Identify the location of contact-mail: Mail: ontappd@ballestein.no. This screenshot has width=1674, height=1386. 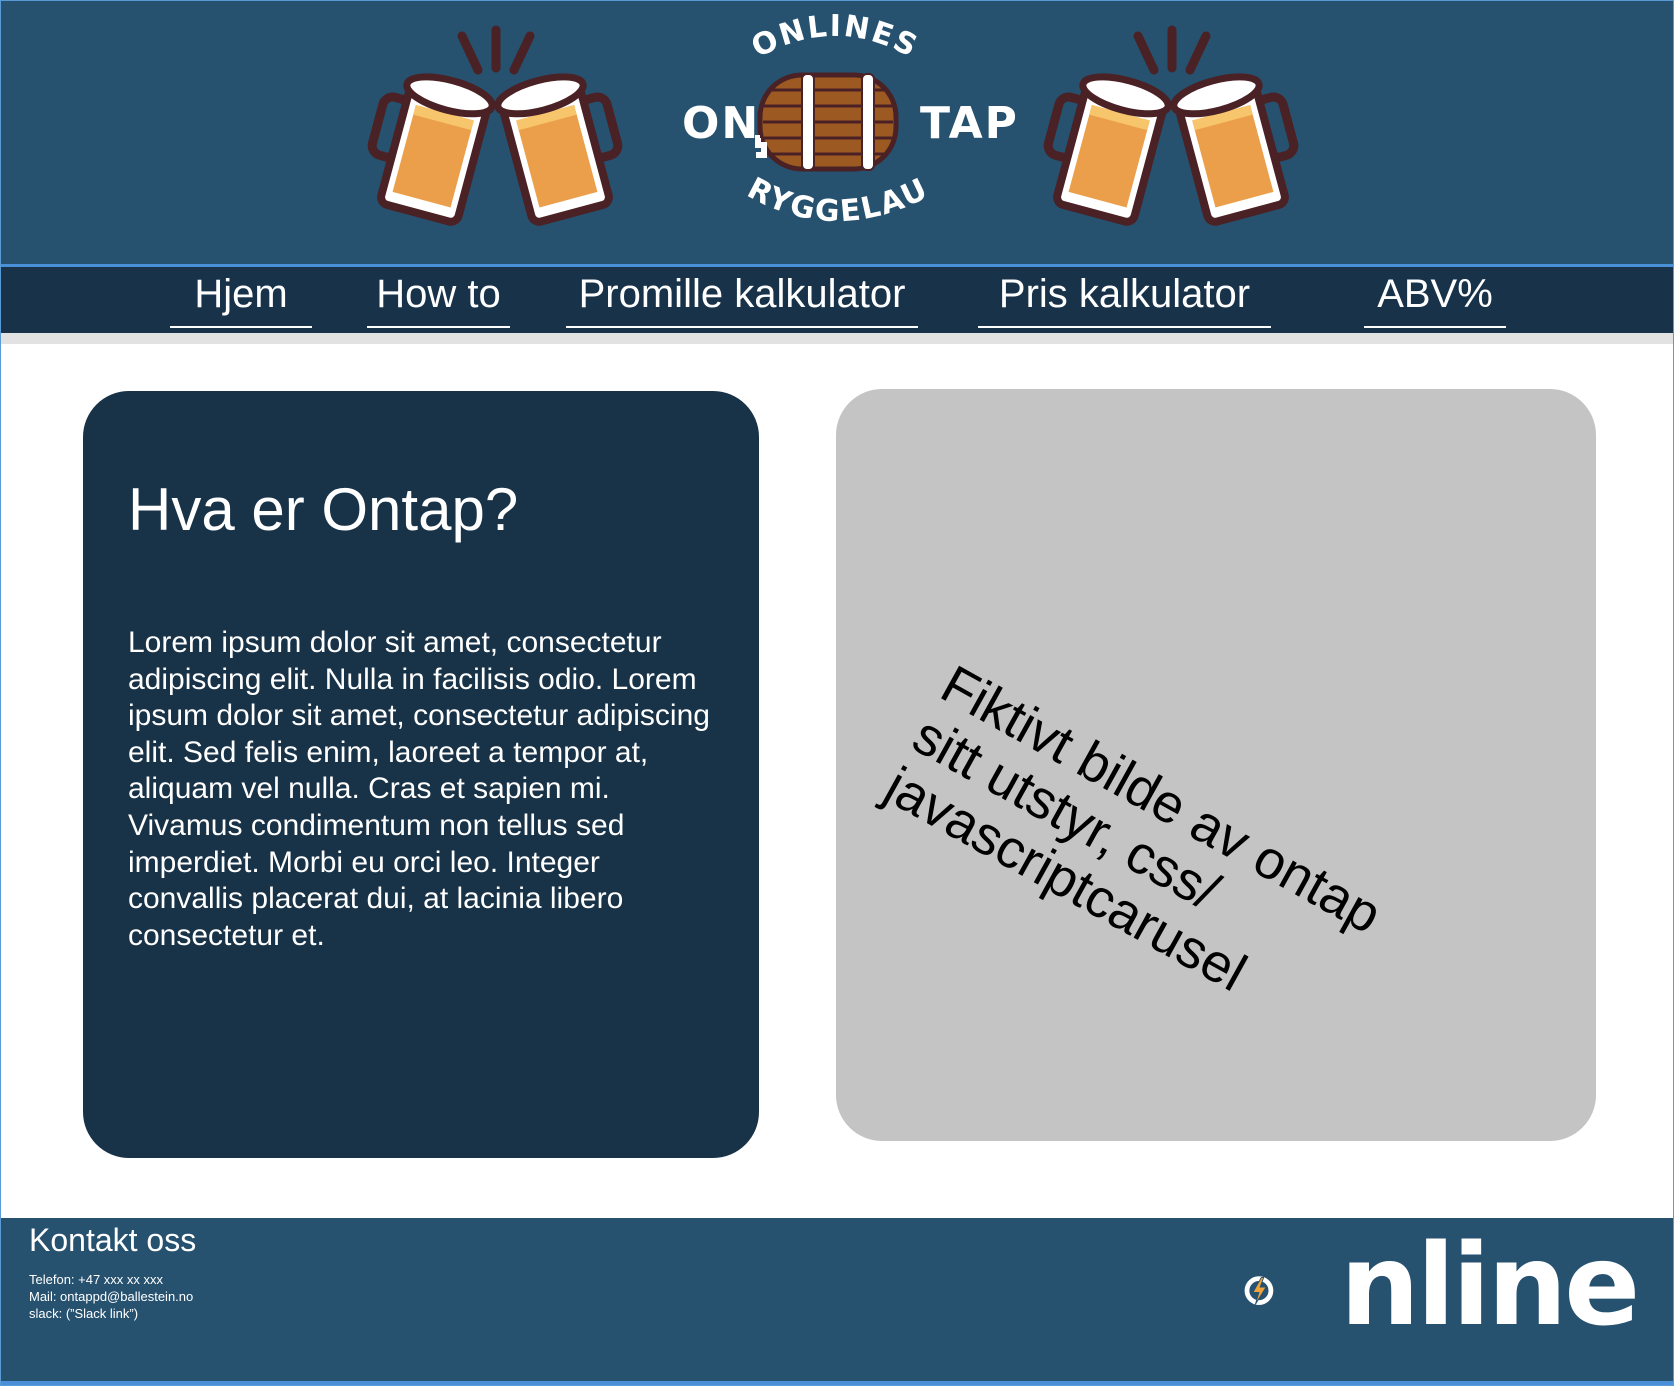
(111, 1296).